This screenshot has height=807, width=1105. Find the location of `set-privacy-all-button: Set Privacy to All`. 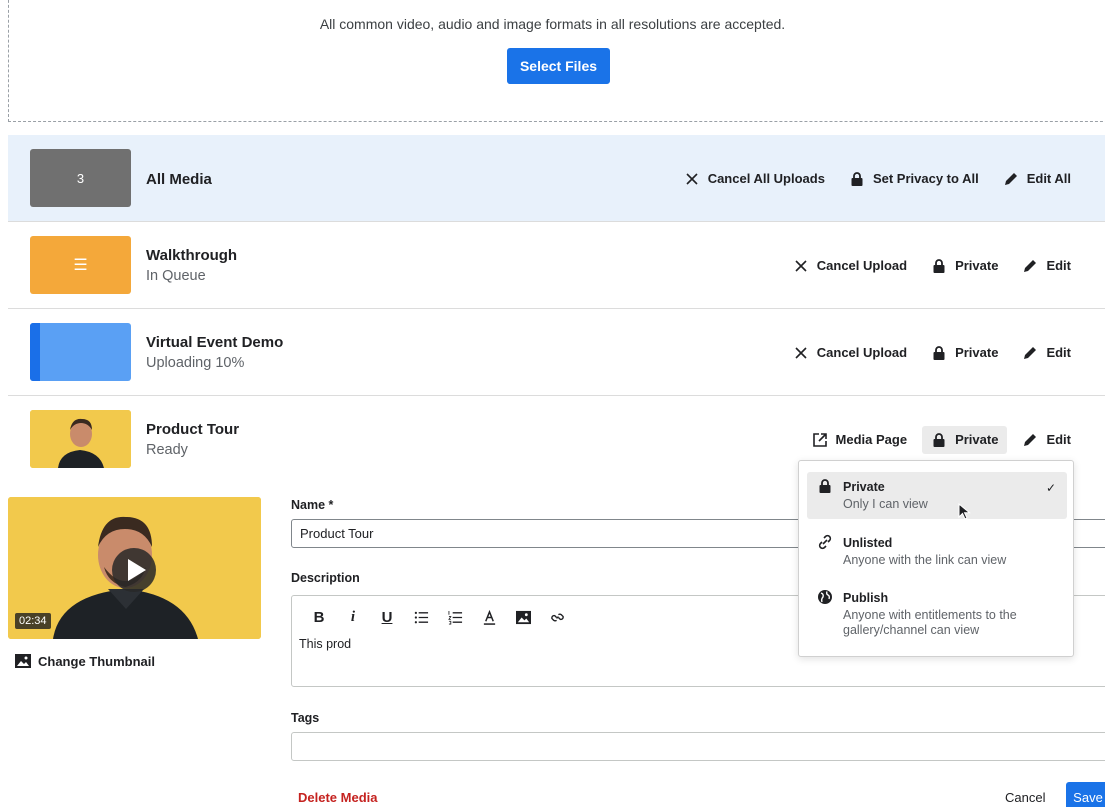

set-privacy-all-button: Set Privacy to All is located at coordinates (914, 179).